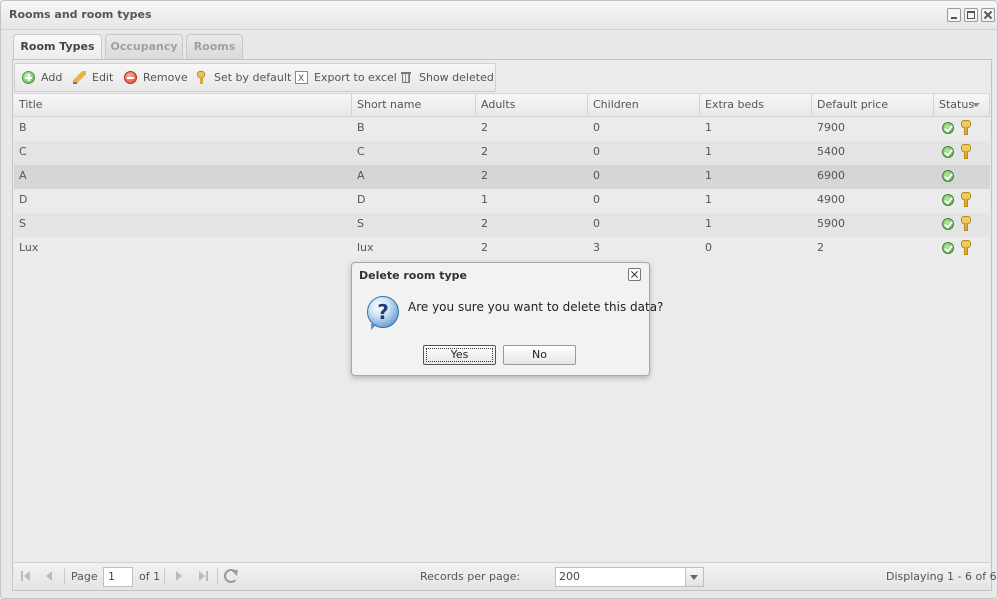 Image resolution: width=998 pixels, height=599 pixels. What do you see at coordinates (644, 105) in the screenshot?
I see `column-header-children: Children` at bounding box center [644, 105].